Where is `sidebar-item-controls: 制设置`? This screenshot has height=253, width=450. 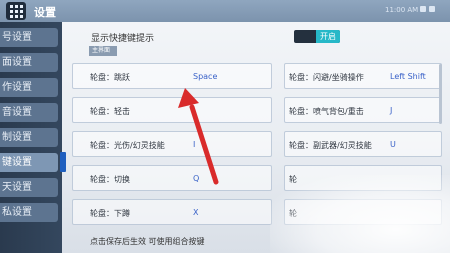
sidebar-item-controls: 制设置 is located at coordinates (29, 137).